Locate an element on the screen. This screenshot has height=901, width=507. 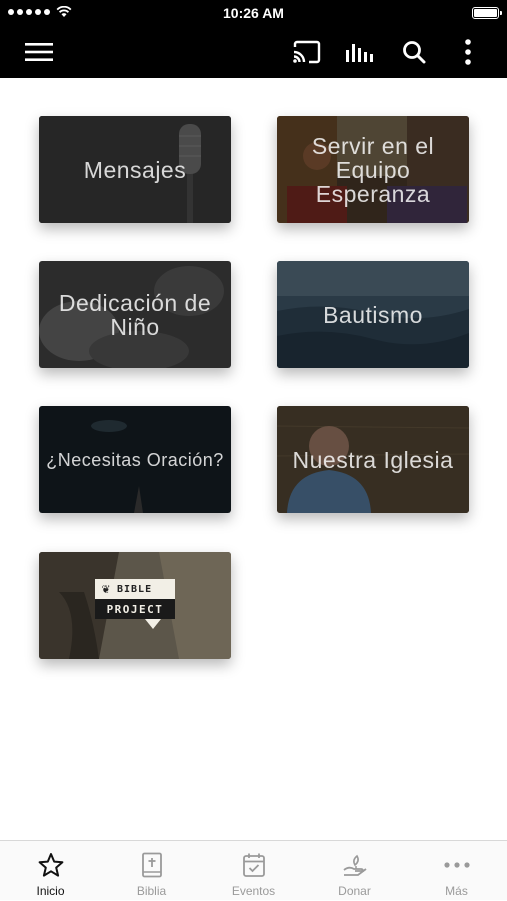
tile-oracion: ¿Necesitas Oración? is located at coordinates (135, 459).